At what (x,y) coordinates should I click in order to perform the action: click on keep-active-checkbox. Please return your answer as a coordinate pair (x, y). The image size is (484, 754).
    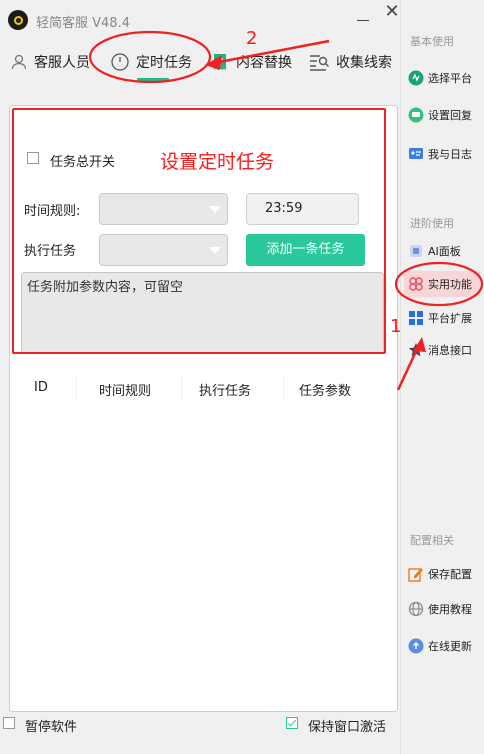
    Looking at the image, I should click on (292, 723).